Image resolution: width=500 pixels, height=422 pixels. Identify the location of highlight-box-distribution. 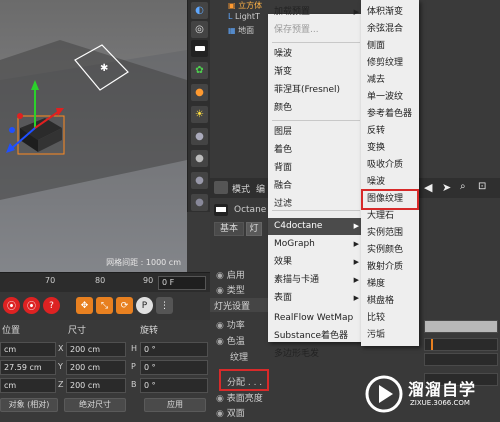
(244, 380).